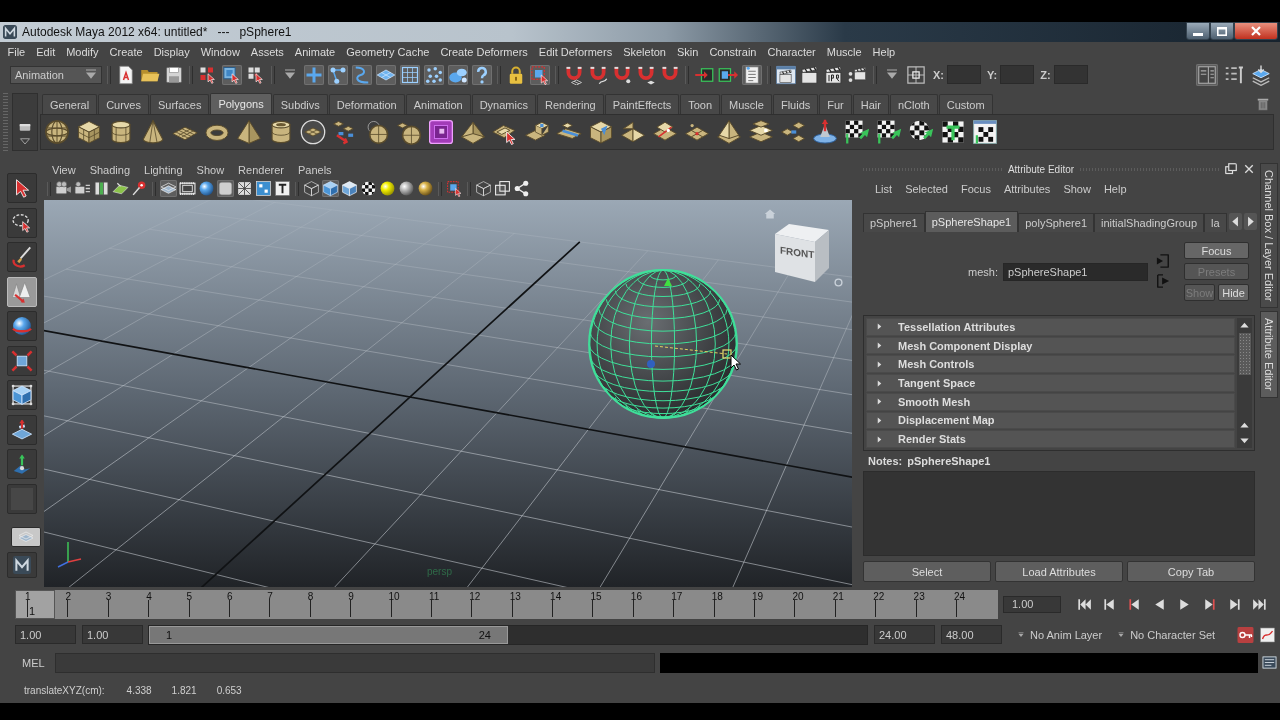 This screenshot has height=720, width=1280. Describe the element at coordinates (1075, 272) in the screenshot. I see `node-name-field: pSphereShape1` at that location.